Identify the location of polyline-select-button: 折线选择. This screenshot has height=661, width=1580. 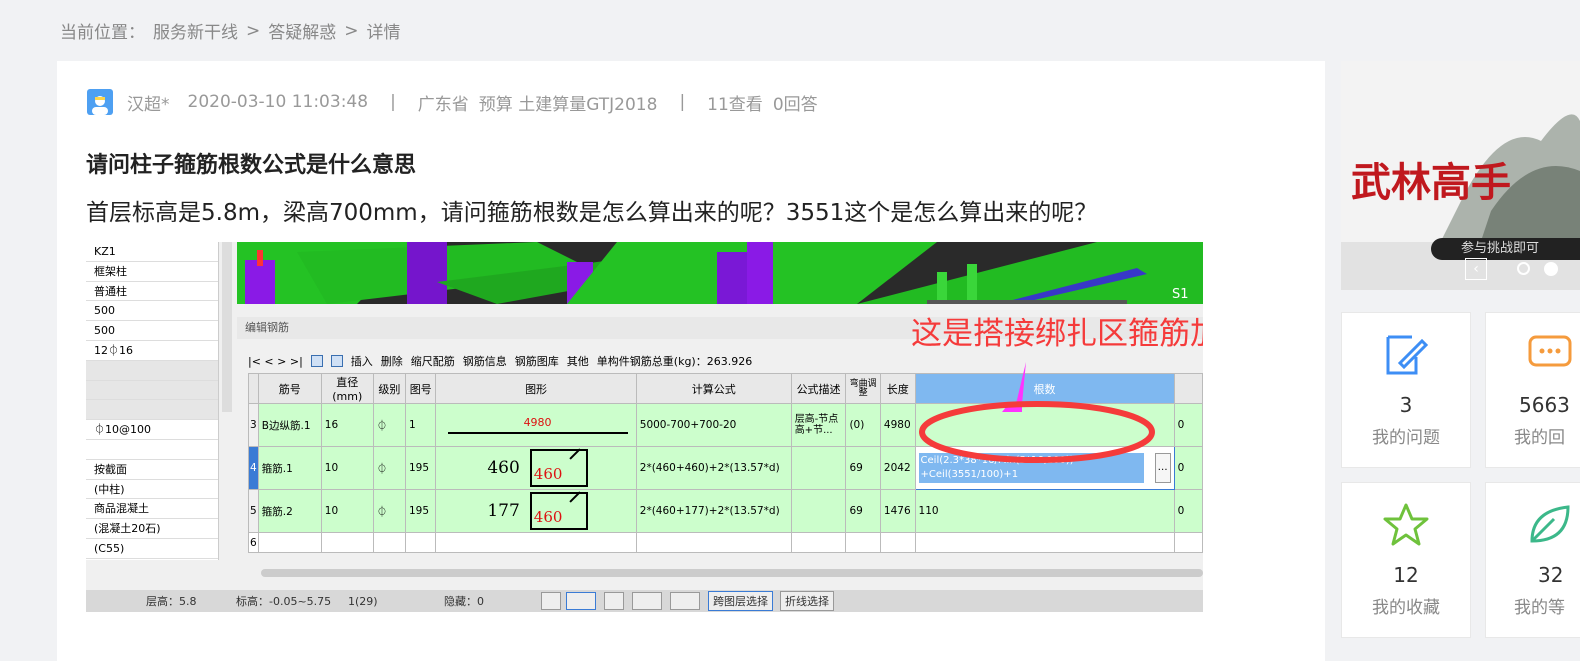
(807, 601).